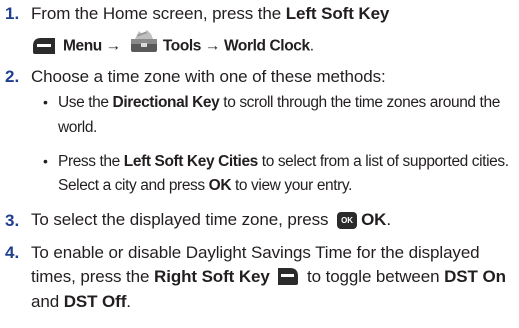 This screenshot has height=328, width=519. I want to click on ok-key-icon: OK, so click(347, 221).